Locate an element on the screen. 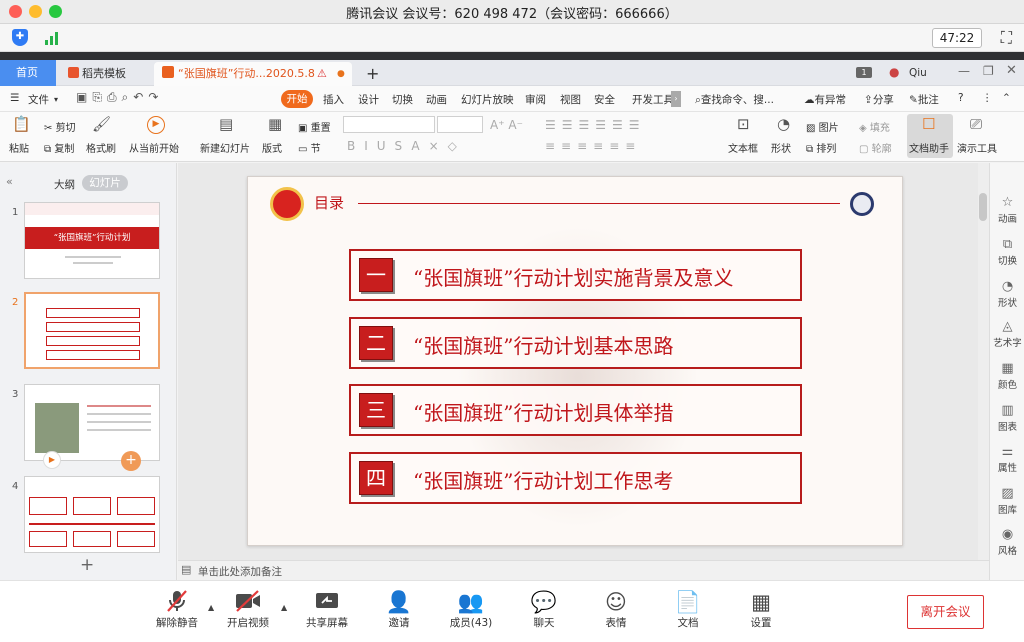 The width and height of the screenshot is (1024, 642). user-name: Qiu is located at coordinates (918, 73).